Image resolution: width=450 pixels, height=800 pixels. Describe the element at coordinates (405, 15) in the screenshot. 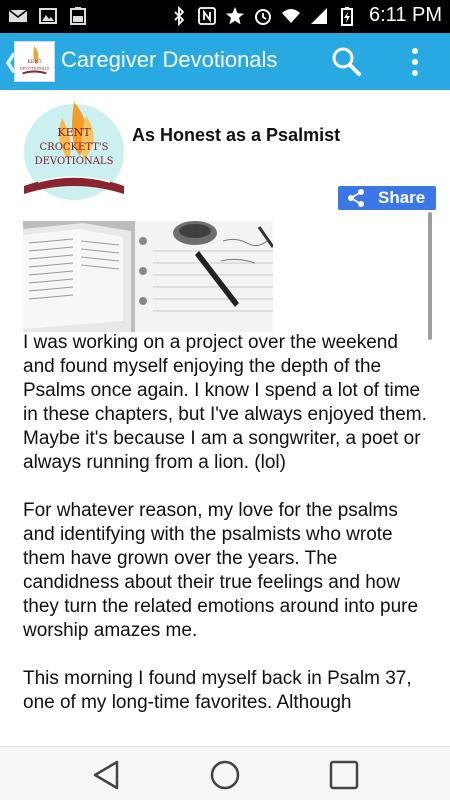

I see `clock: 6:11 PM` at that location.